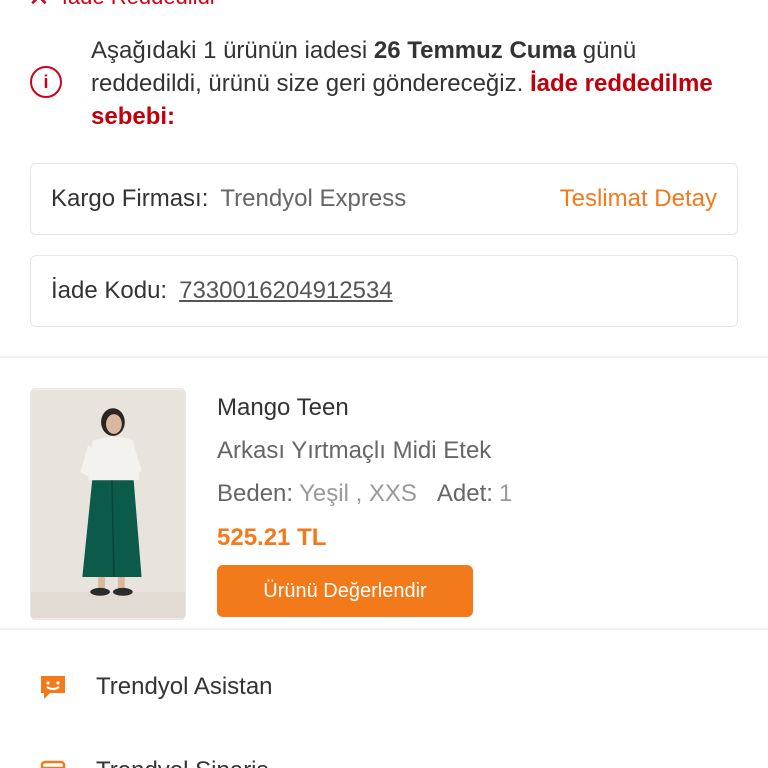  Describe the element at coordinates (39, 5) in the screenshot. I see `close-icon: ✕` at that location.